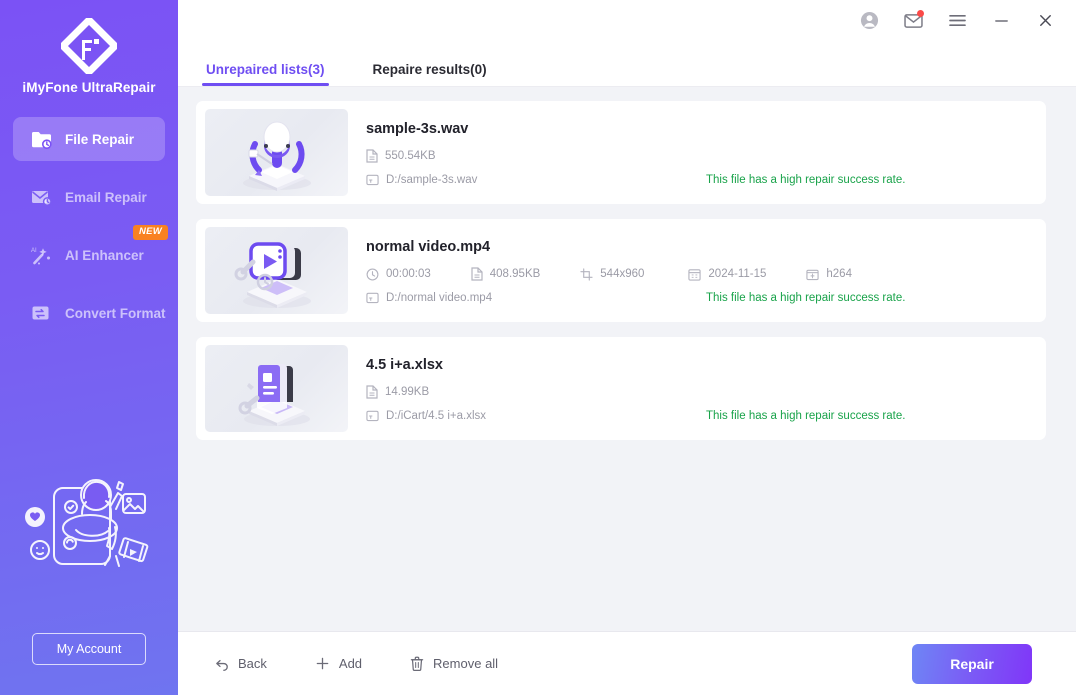 This screenshot has height=695, width=1076. I want to click on notification-dot, so click(920, 13).